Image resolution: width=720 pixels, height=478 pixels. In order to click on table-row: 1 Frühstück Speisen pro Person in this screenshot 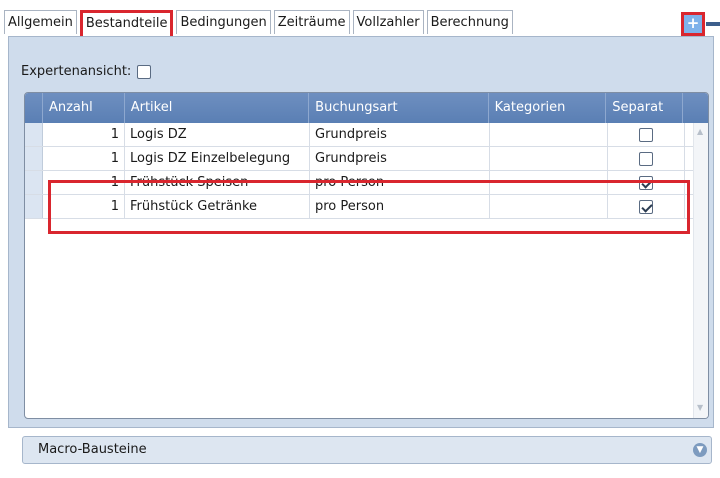, I will do `click(366, 183)`.